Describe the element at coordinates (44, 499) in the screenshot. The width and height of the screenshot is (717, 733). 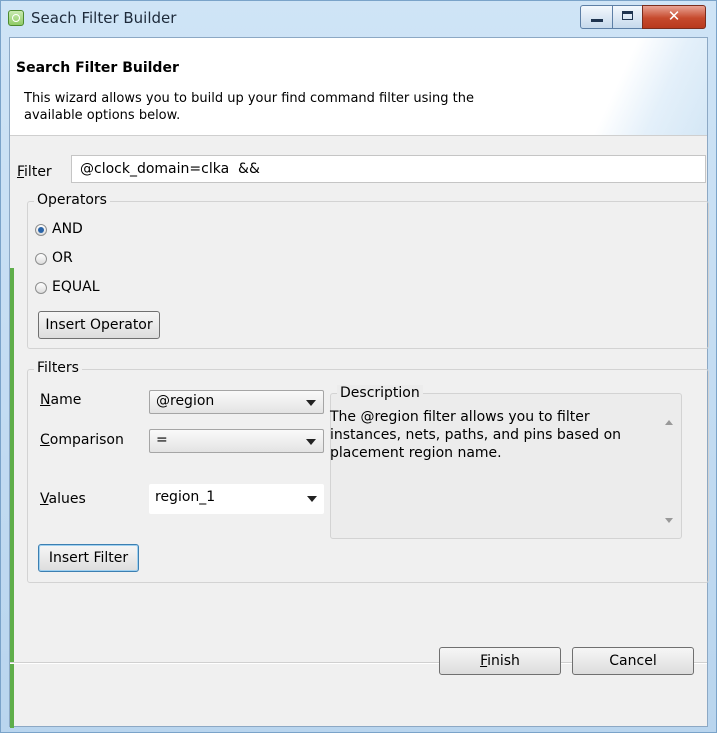
I see `values-label-mnemonic: V` at that location.